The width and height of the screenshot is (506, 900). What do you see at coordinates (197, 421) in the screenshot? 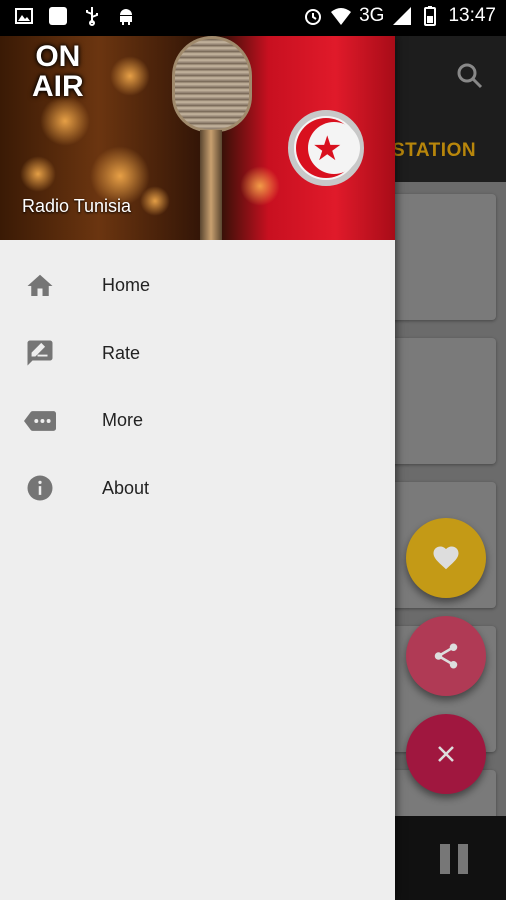
I see `menu-item-more: More` at bounding box center [197, 421].